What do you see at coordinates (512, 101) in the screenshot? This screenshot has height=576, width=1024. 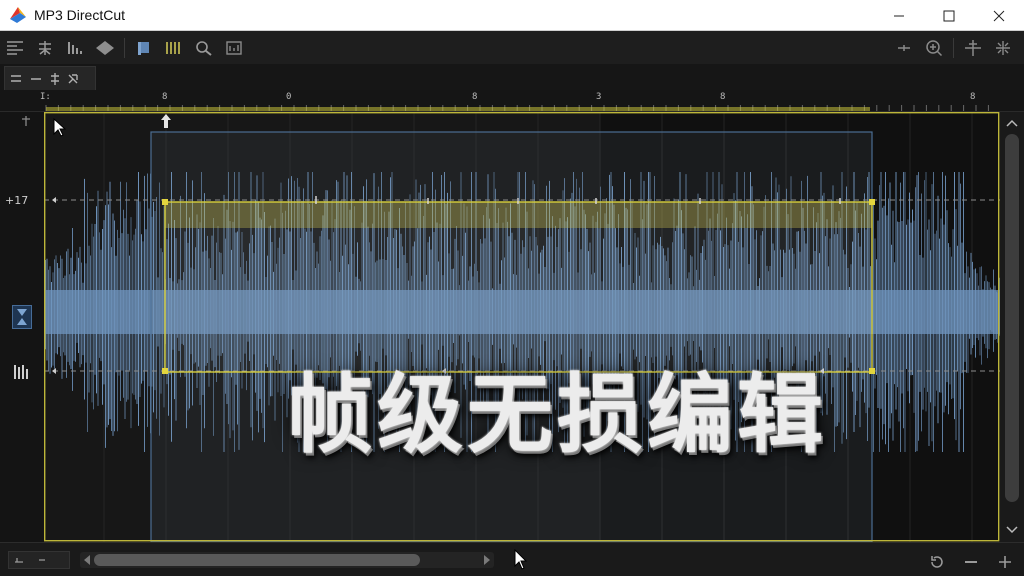 I see `timeline-ruler: I: 8 0 8 3 8 8` at bounding box center [512, 101].